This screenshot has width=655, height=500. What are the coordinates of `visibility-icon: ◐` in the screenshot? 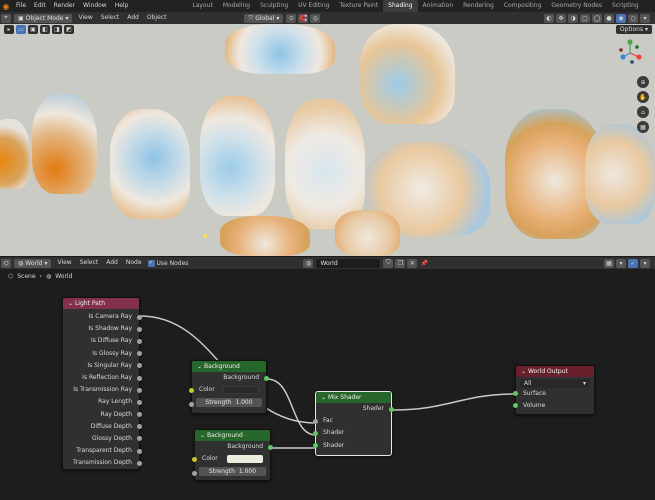 It's located at (549, 18).